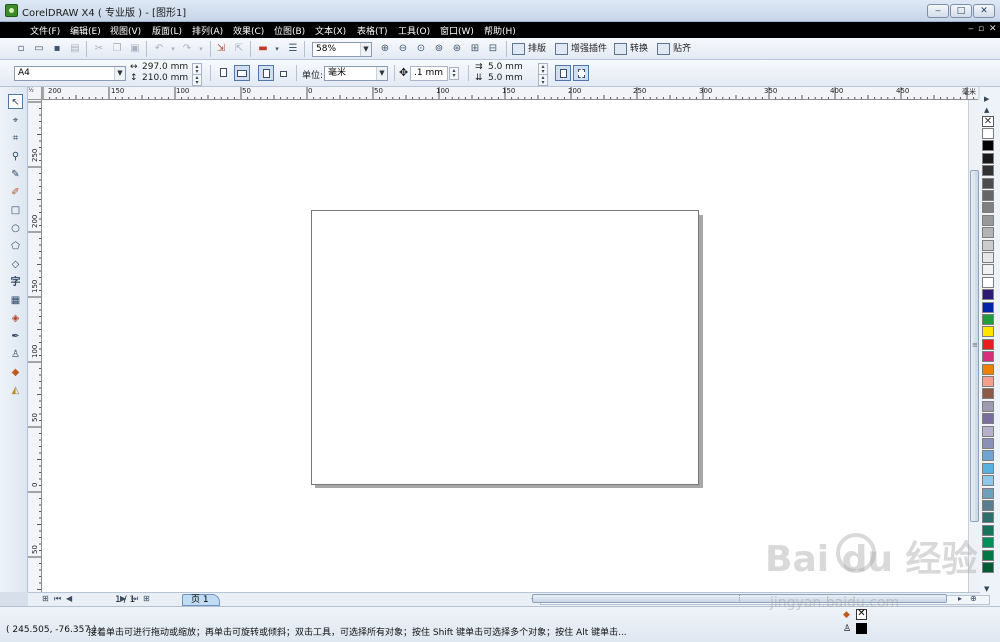  Describe the element at coordinates (15, 246) in the screenshot. I see `polygon-tool-icon: ⬠` at that location.